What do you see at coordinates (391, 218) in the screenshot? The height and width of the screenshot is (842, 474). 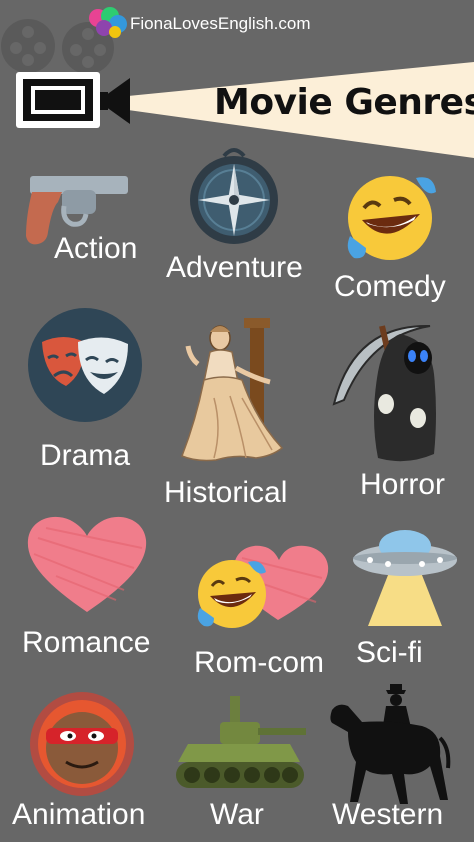 I see `laughing-face-icon` at bounding box center [391, 218].